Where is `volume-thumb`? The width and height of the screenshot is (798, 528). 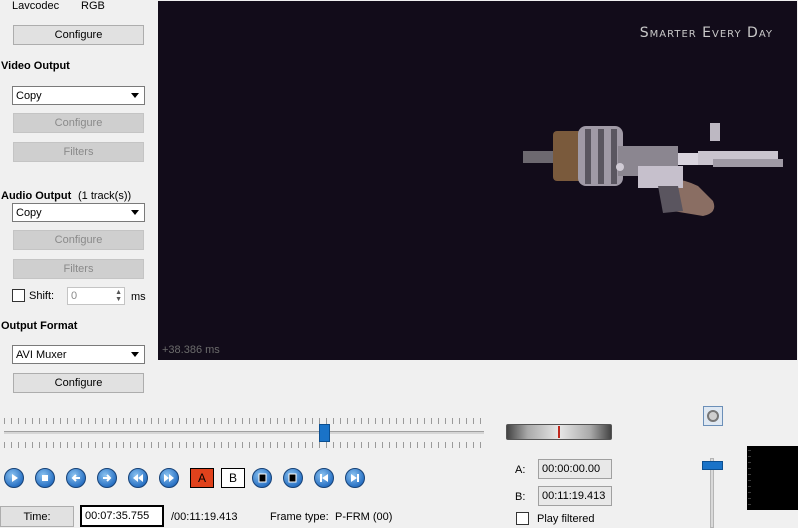
volume-thumb is located at coordinates (712, 466).